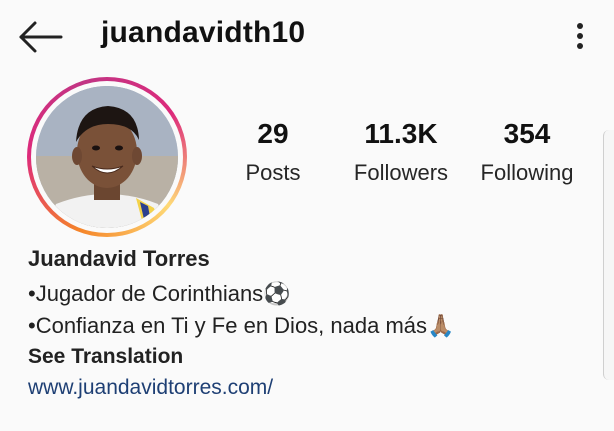  Describe the element at coordinates (527, 172) in the screenshot. I see `following-label: Following` at that location.